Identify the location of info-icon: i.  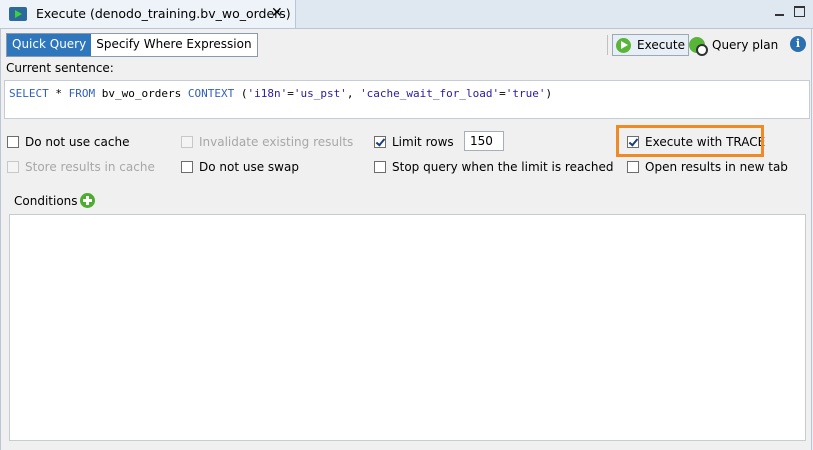
(798, 44).